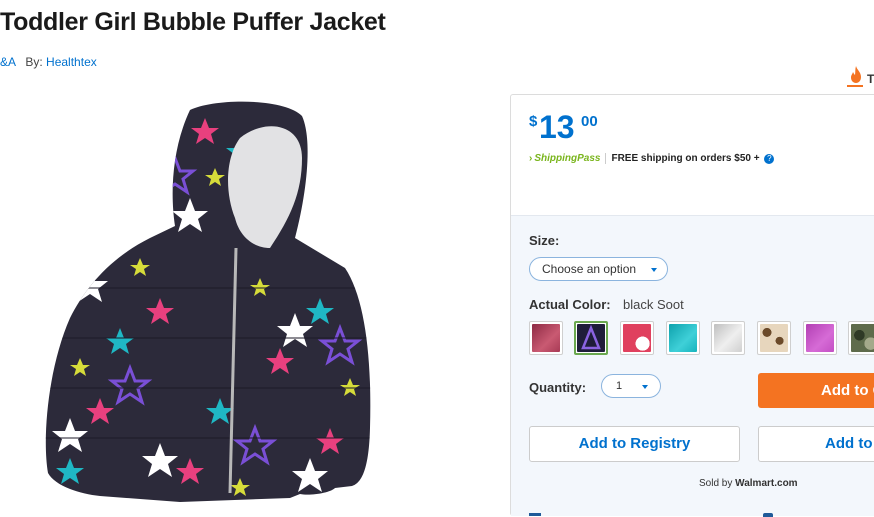 The image size is (874, 517). I want to click on add-to-cart-button: Add to Cart, so click(816, 390).